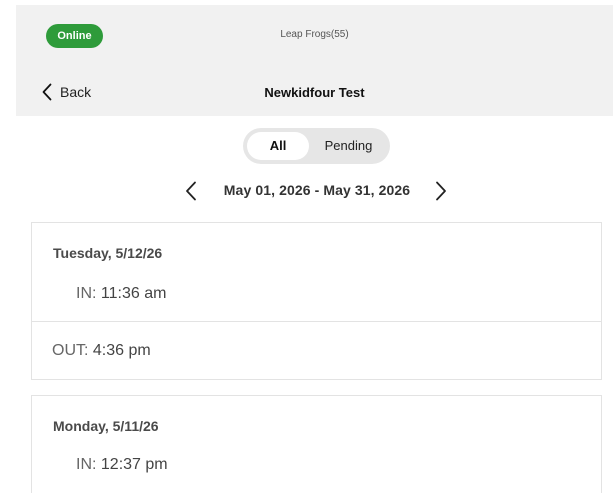  What do you see at coordinates (316, 350) in the screenshot?
I see `check-out-card: OUT: 4:36 pm` at bounding box center [316, 350].